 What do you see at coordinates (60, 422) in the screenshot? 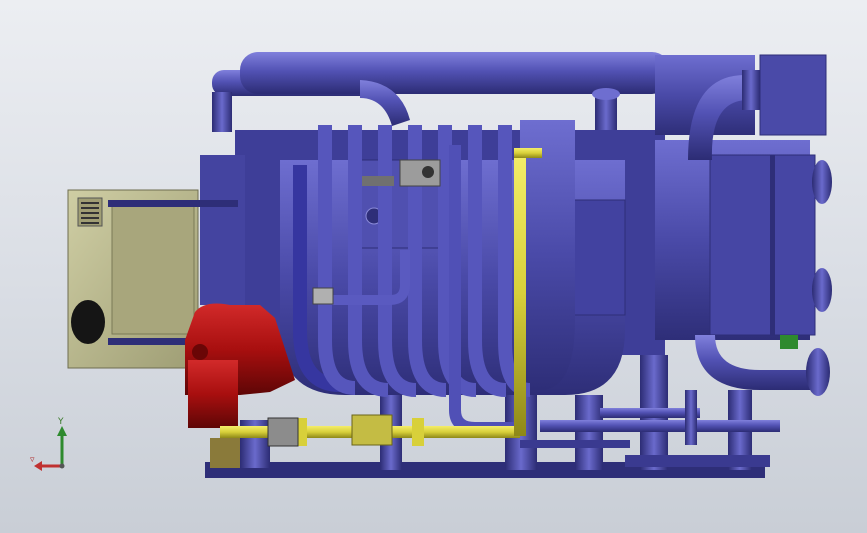
I see `axis-y-label: Y` at bounding box center [60, 422].